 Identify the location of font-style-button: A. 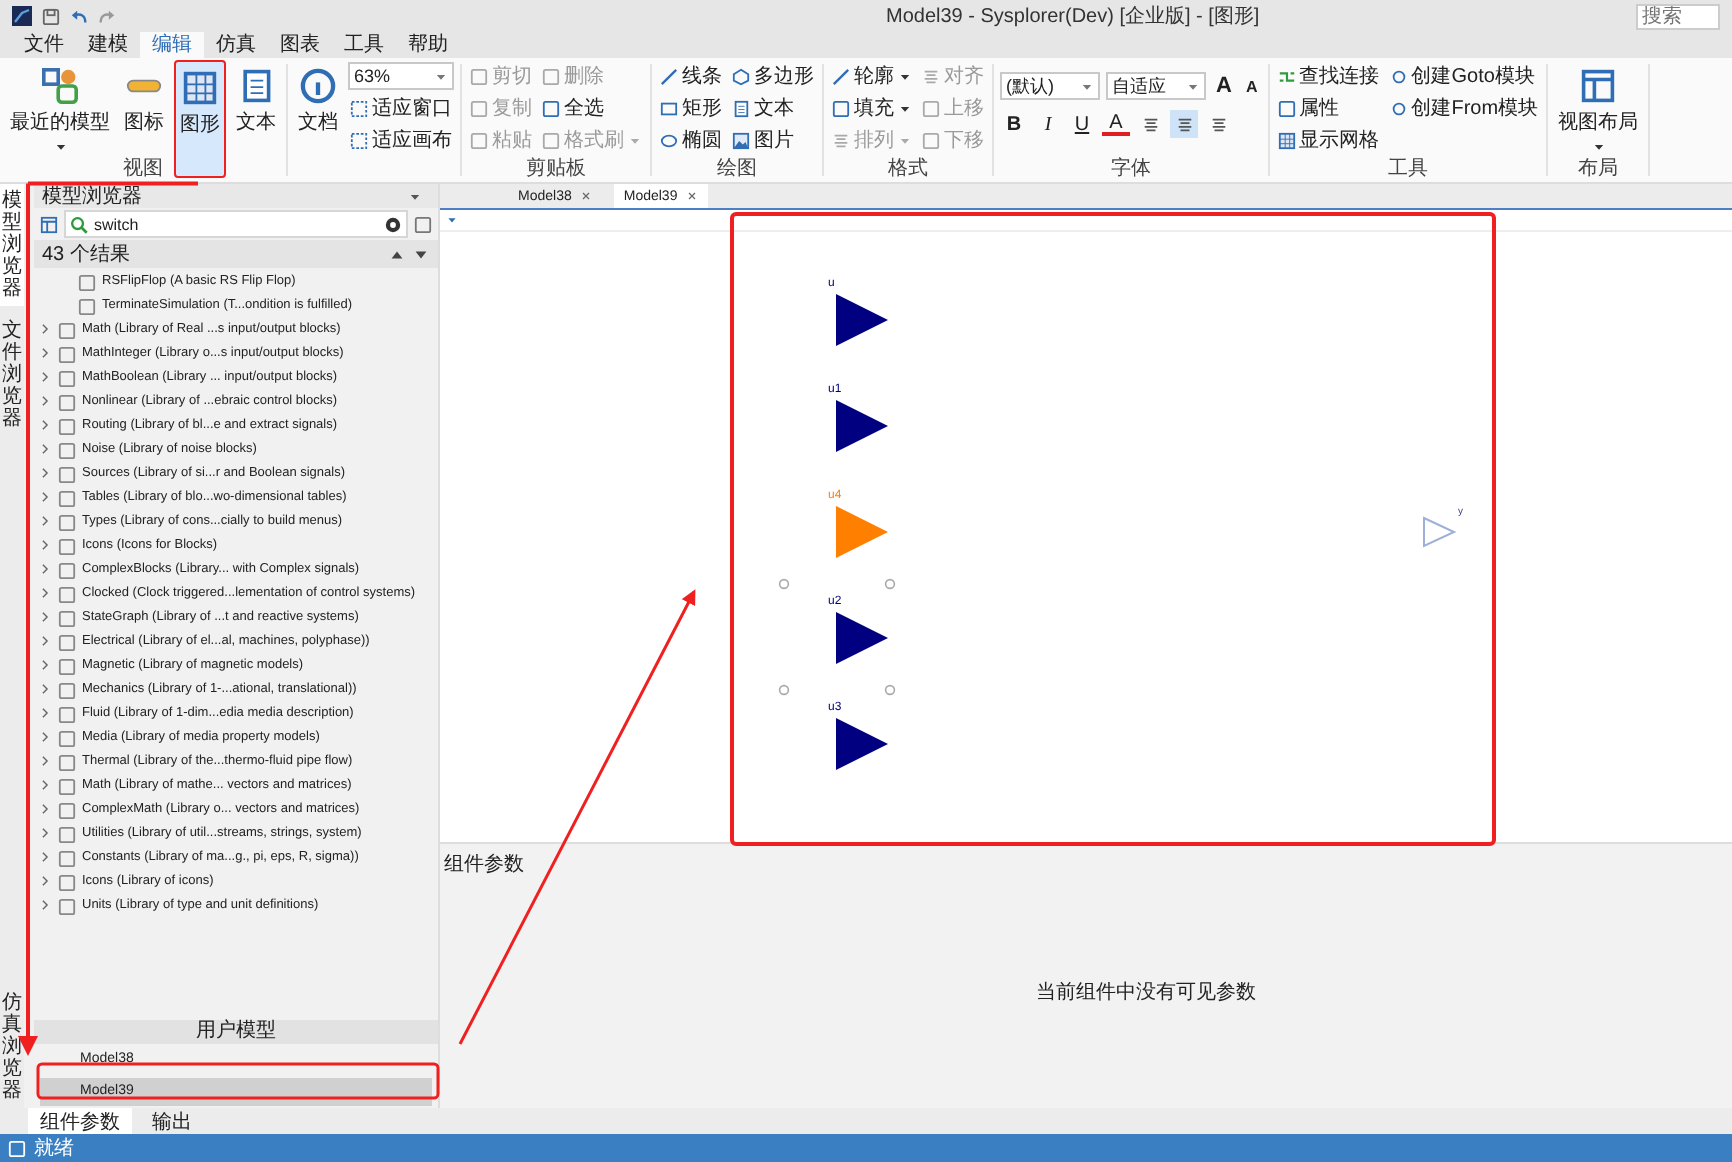
(1116, 124).